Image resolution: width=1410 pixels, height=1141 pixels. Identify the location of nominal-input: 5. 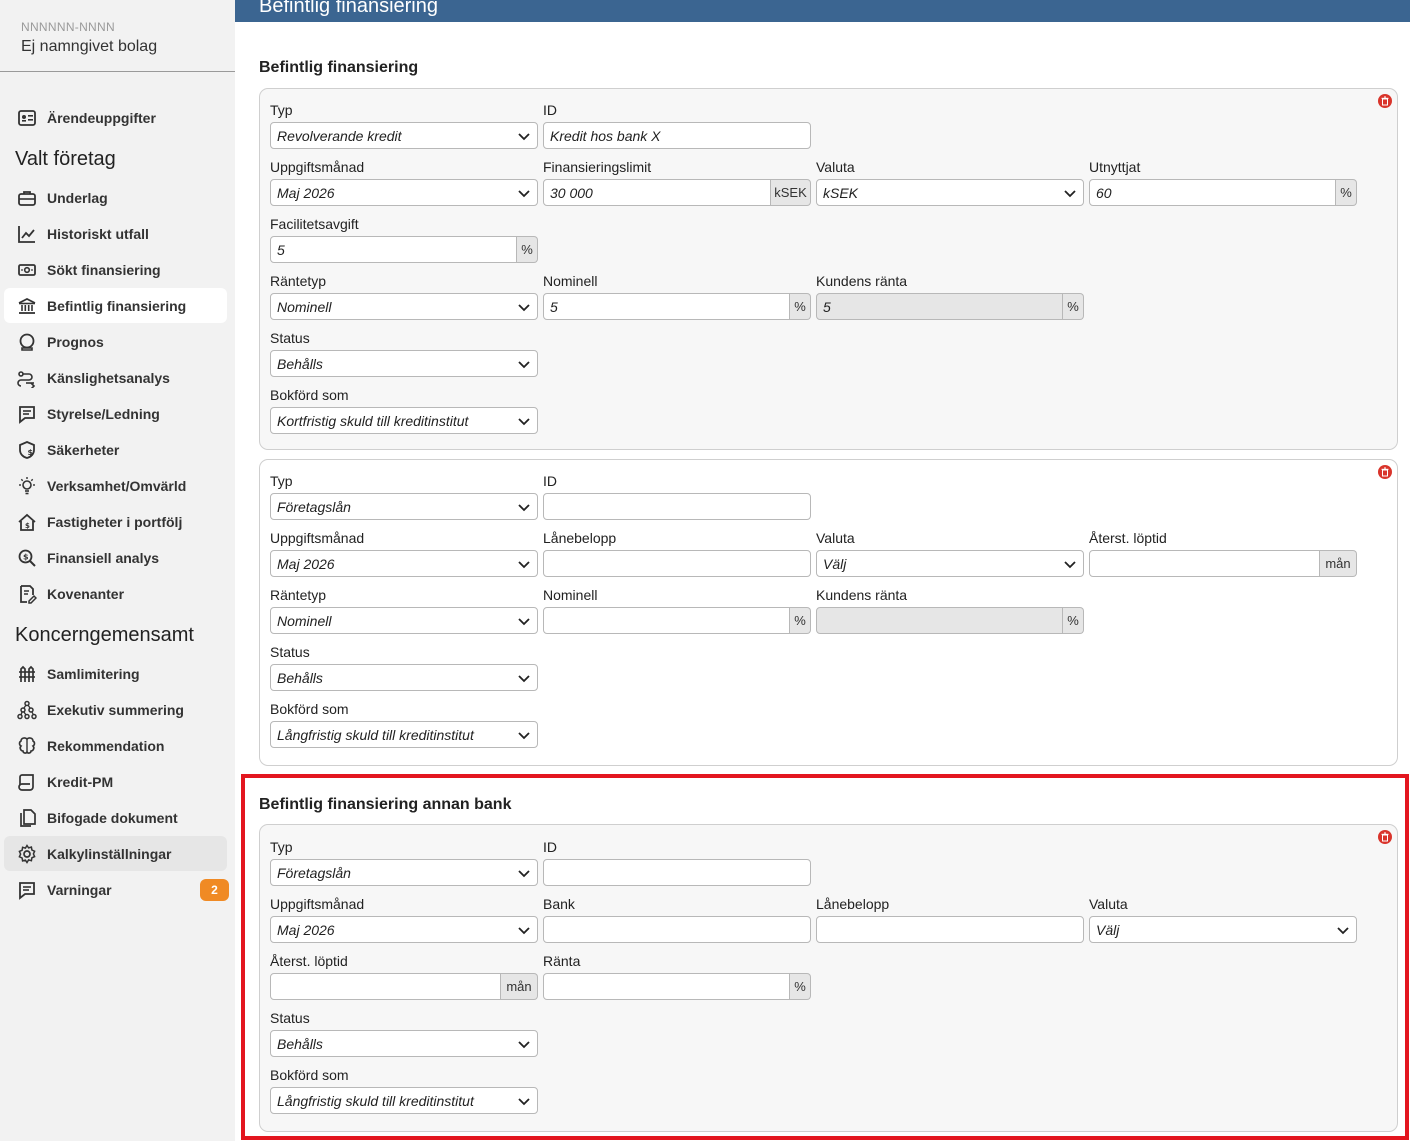
(666, 306).